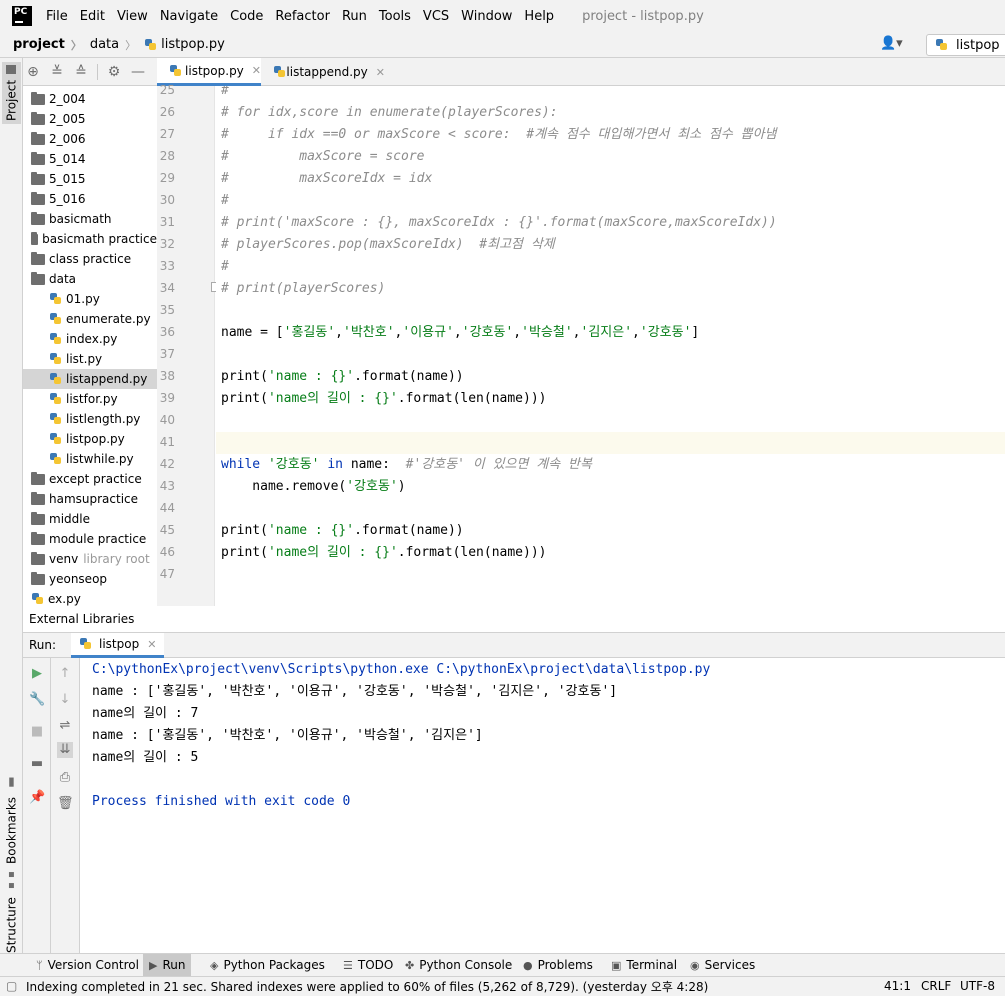 Image resolution: width=1005 pixels, height=996 pixels. I want to click on console-line: name의 길이 : 7, so click(145, 713).